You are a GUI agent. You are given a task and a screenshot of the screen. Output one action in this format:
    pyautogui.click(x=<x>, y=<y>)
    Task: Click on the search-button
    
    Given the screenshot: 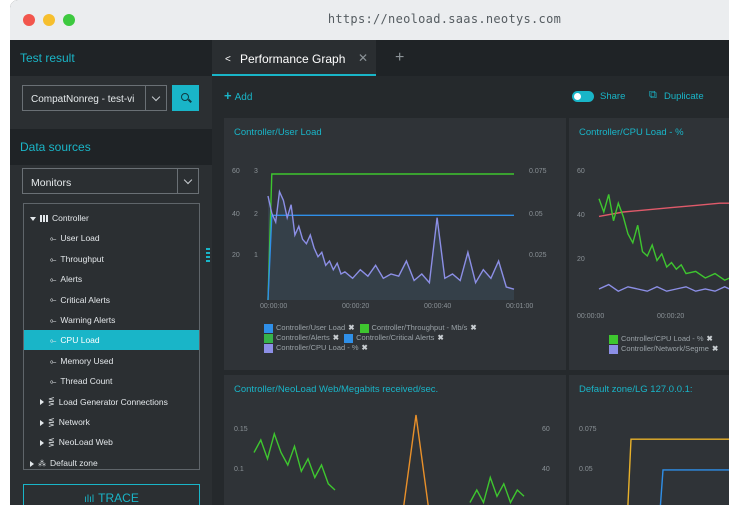 What is the action you would take?
    pyautogui.click(x=185, y=98)
    